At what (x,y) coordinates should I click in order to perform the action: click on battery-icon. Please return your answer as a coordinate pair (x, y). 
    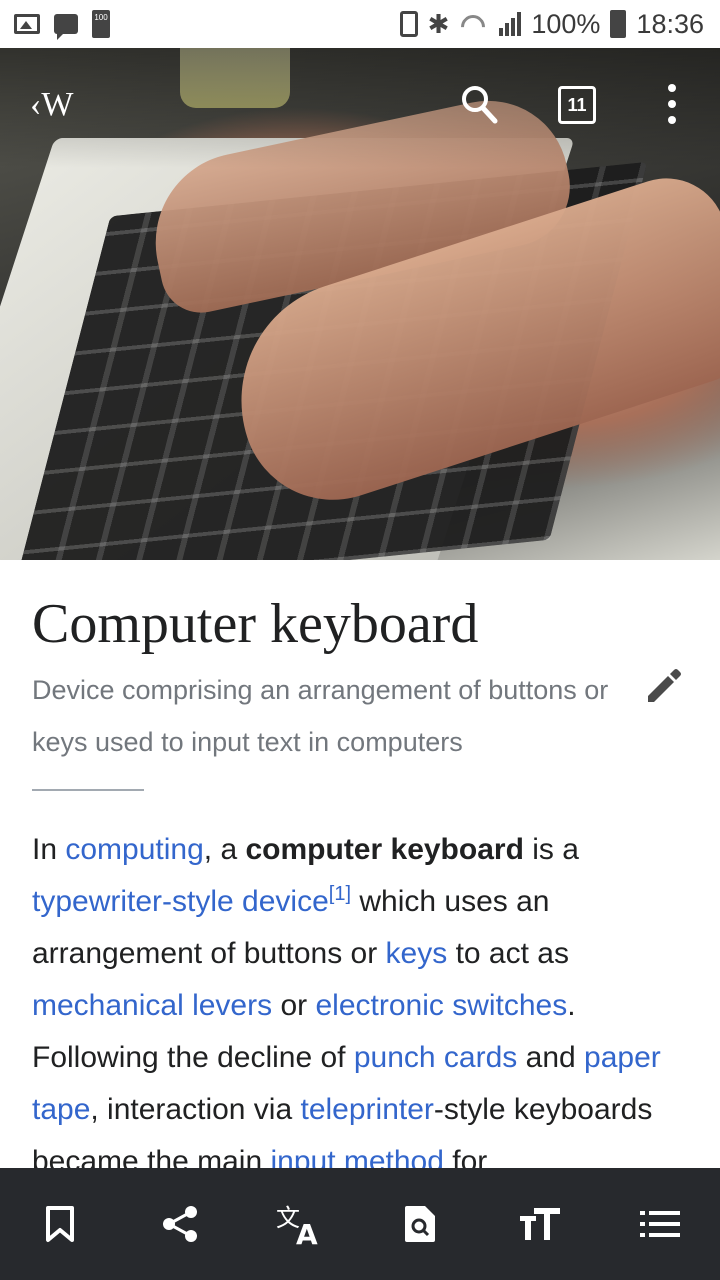
    Looking at the image, I should click on (618, 24).